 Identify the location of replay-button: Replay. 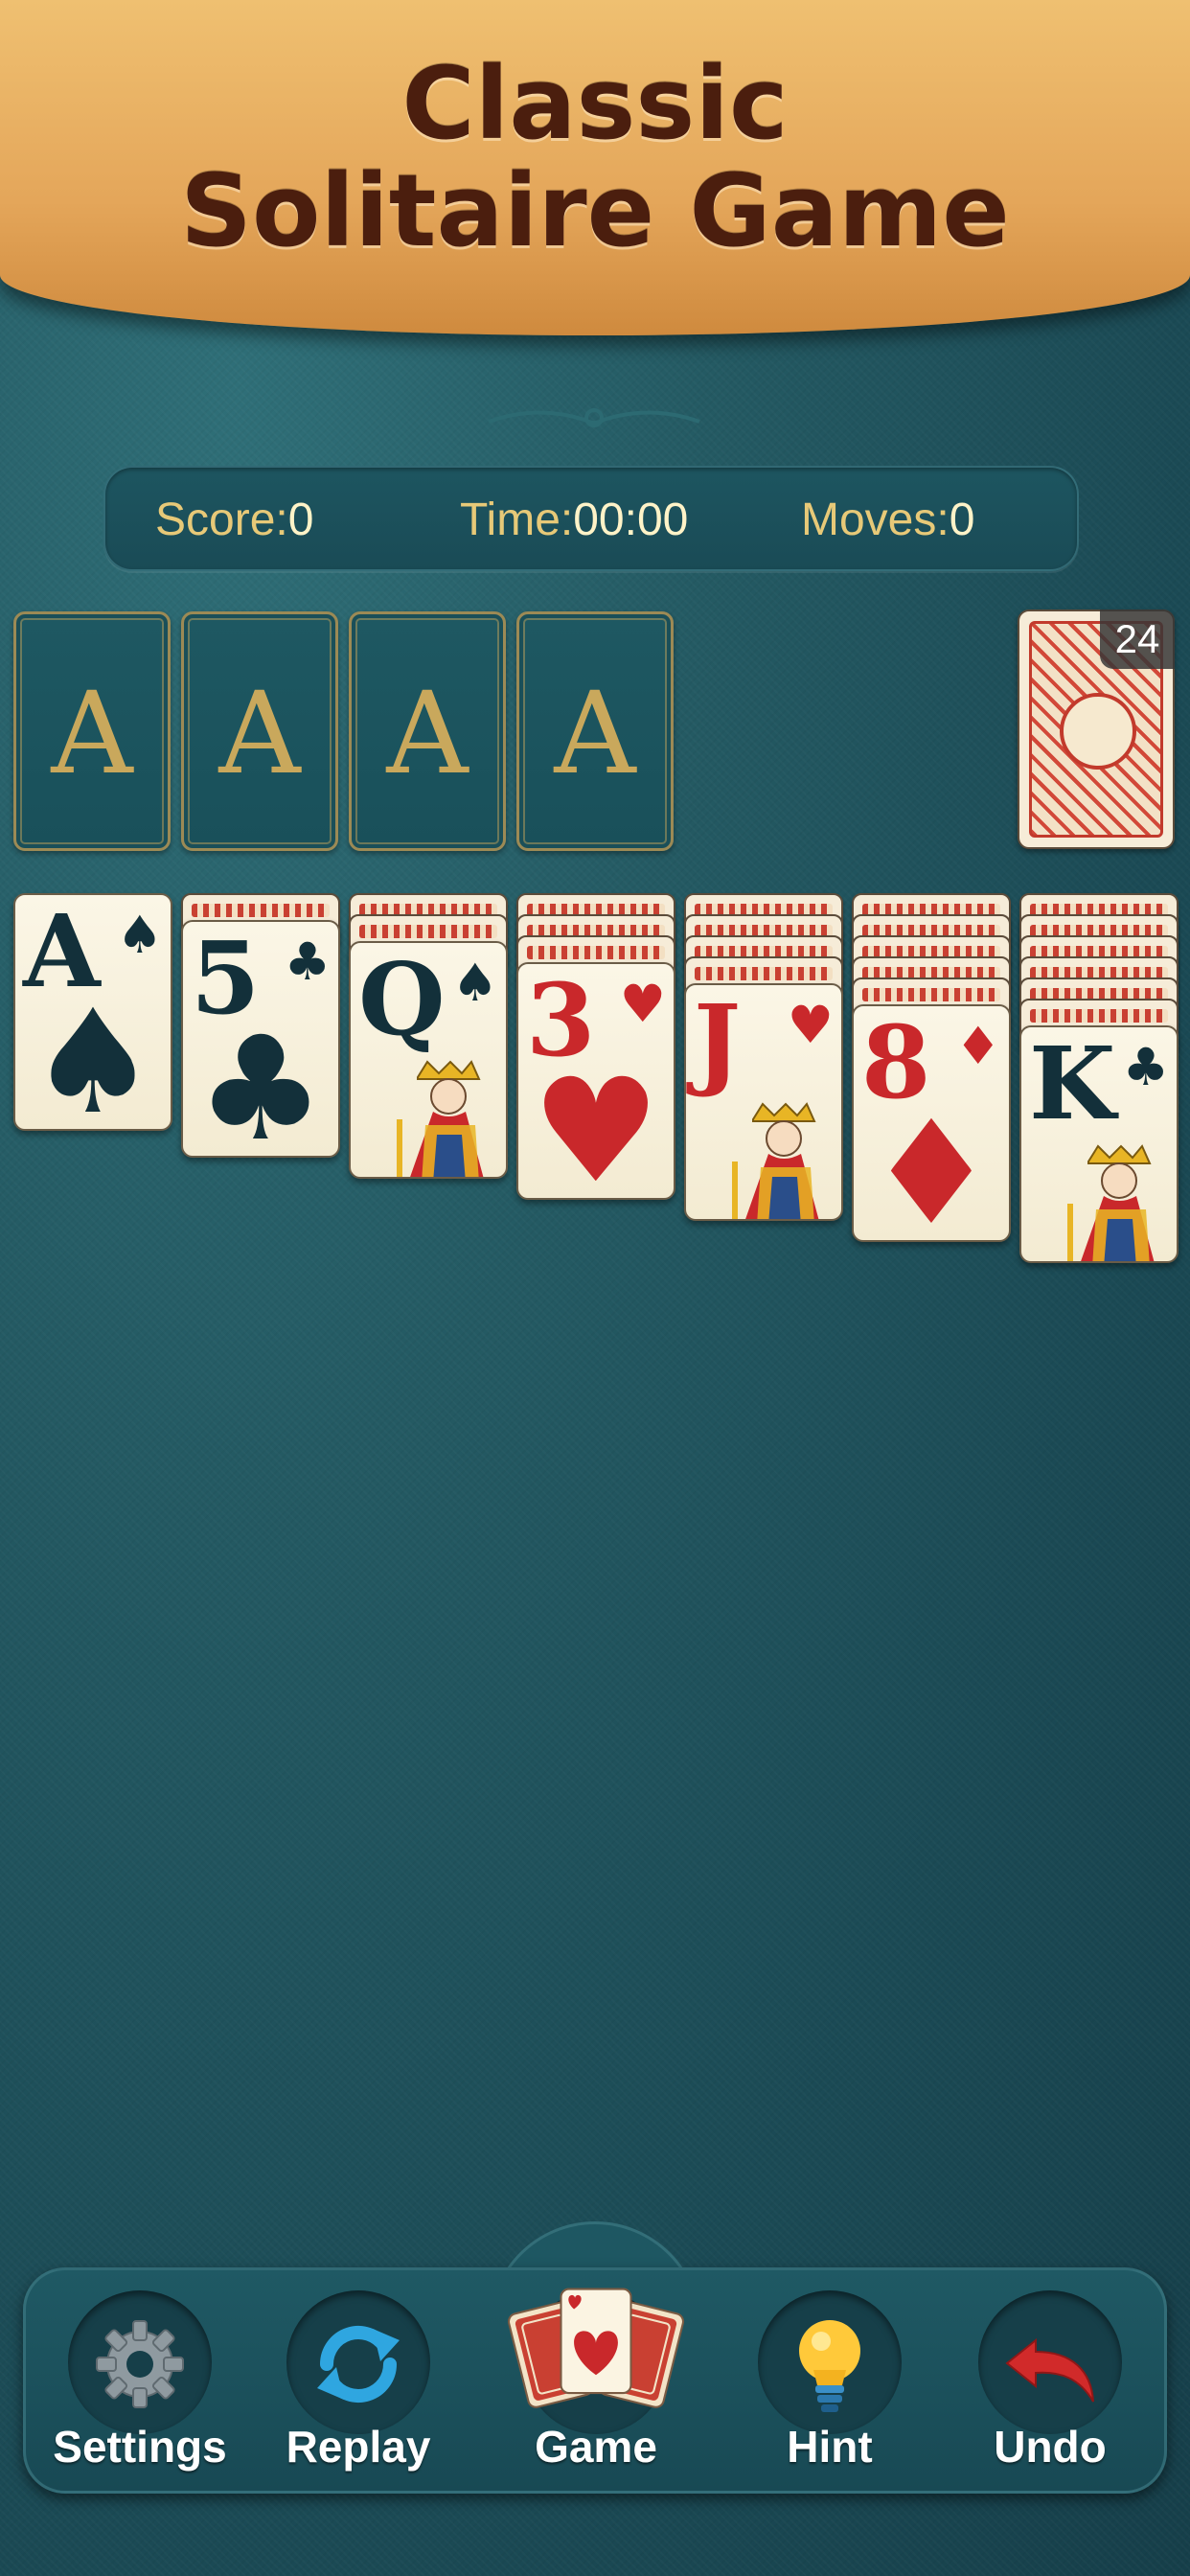
(358, 2386).